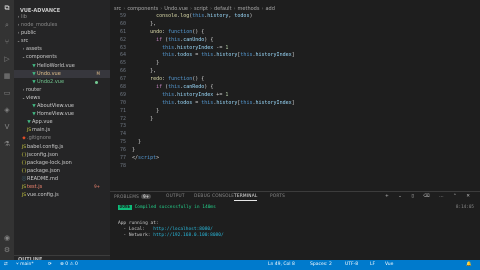 This screenshot has width=480, height=270. What do you see at coordinates (176, 9) in the screenshot?
I see `breadcrumb-item: Undo.vue` at bounding box center [176, 9].